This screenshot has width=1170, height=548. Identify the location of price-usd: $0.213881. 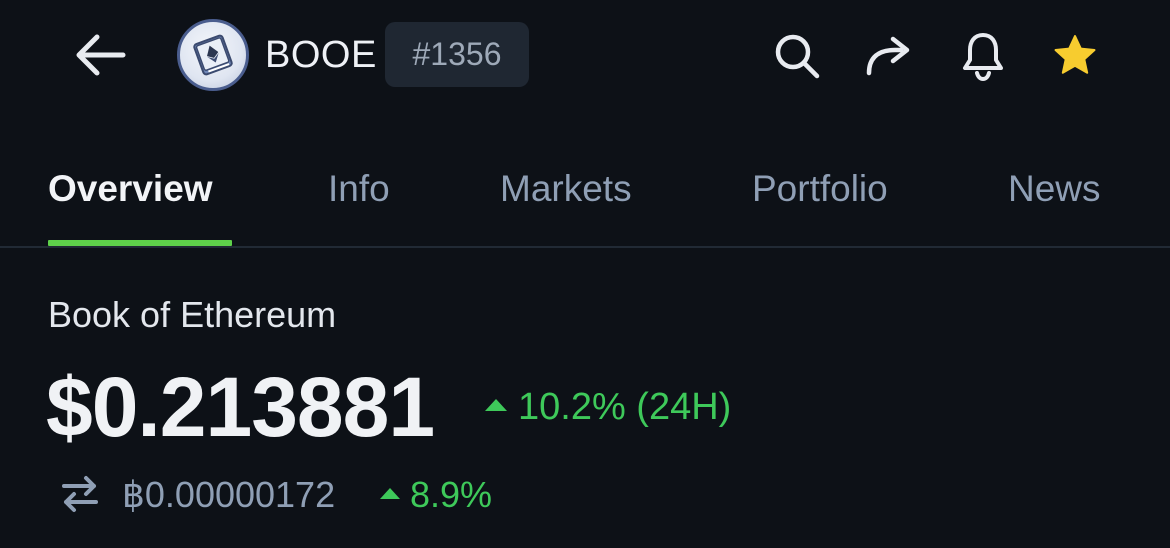
(240, 407).